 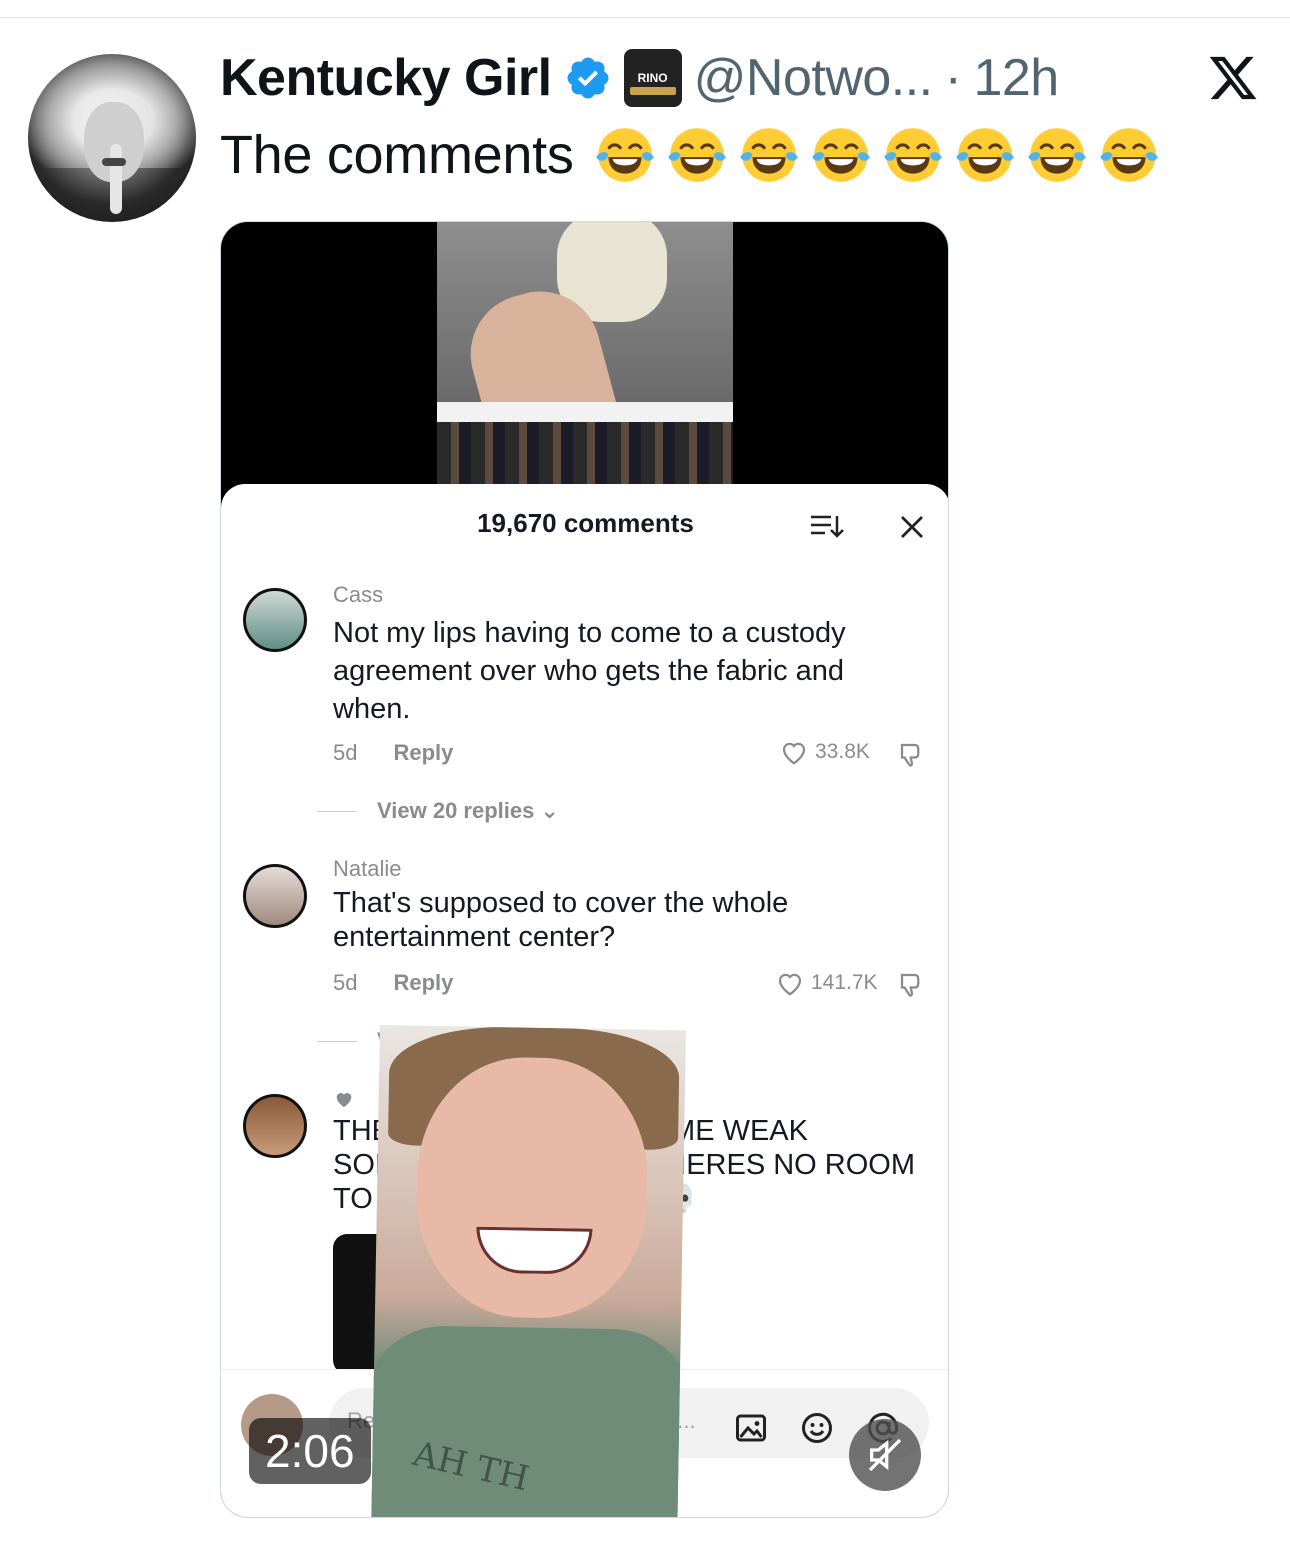 I want to click on tweet-text: The comments, so click(x=691, y=155).